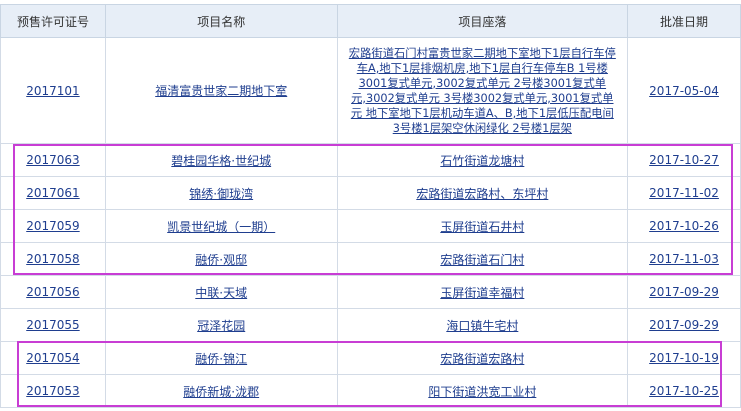  What do you see at coordinates (221, 227) in the screenshot?
I see `project-name-link: 凯景世纪城（一期）` at bounding box center [221, 227].